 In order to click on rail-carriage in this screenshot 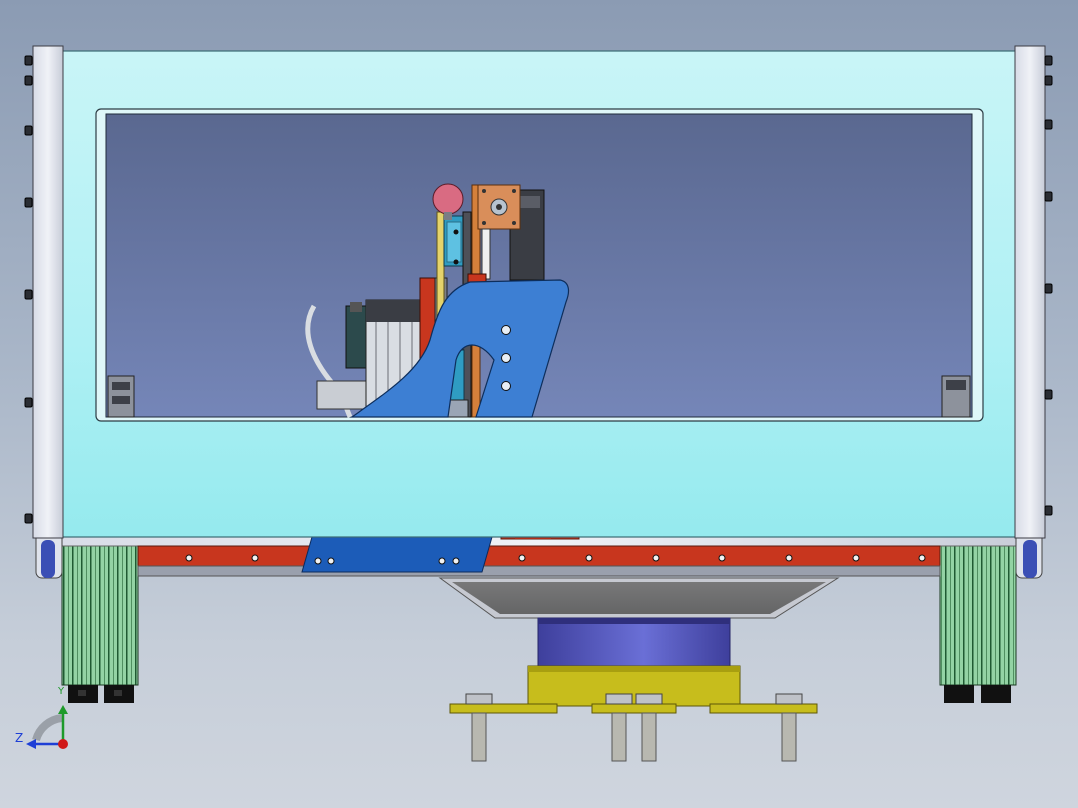, I will do `click(397, 554)`.